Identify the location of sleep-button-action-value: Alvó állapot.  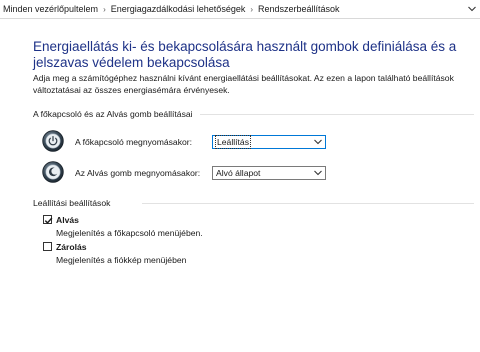
(238, 173).